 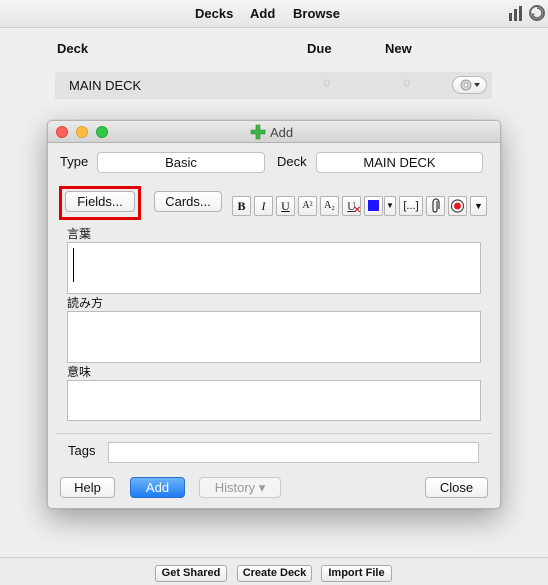 I want to click on deck-options-button, so click(x=469, y=85).